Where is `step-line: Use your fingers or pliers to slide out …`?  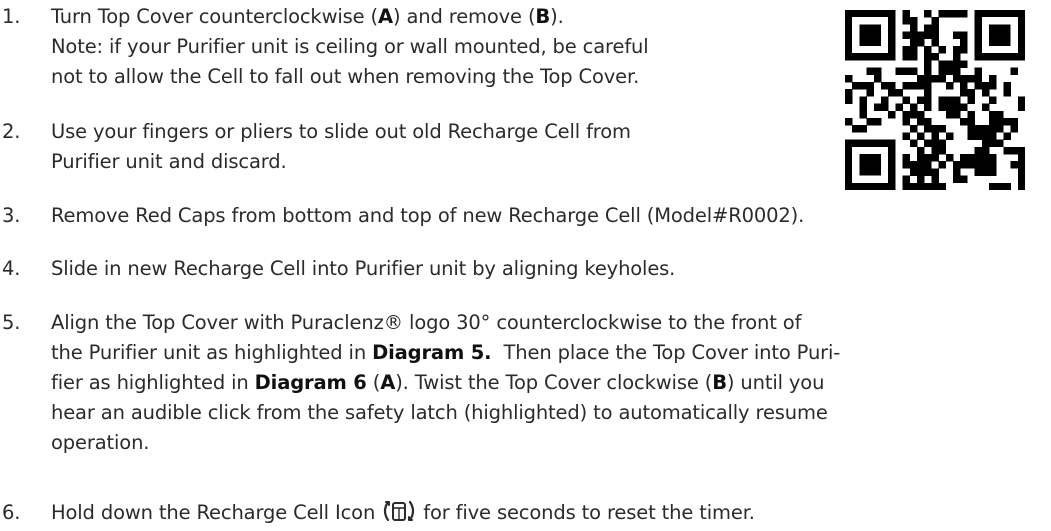 step-line: Use your fingers or pliers to slide out … is located at coordinates (341, 131).